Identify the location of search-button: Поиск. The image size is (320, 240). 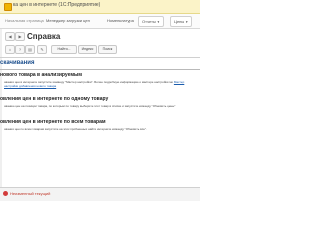
(107, 49).